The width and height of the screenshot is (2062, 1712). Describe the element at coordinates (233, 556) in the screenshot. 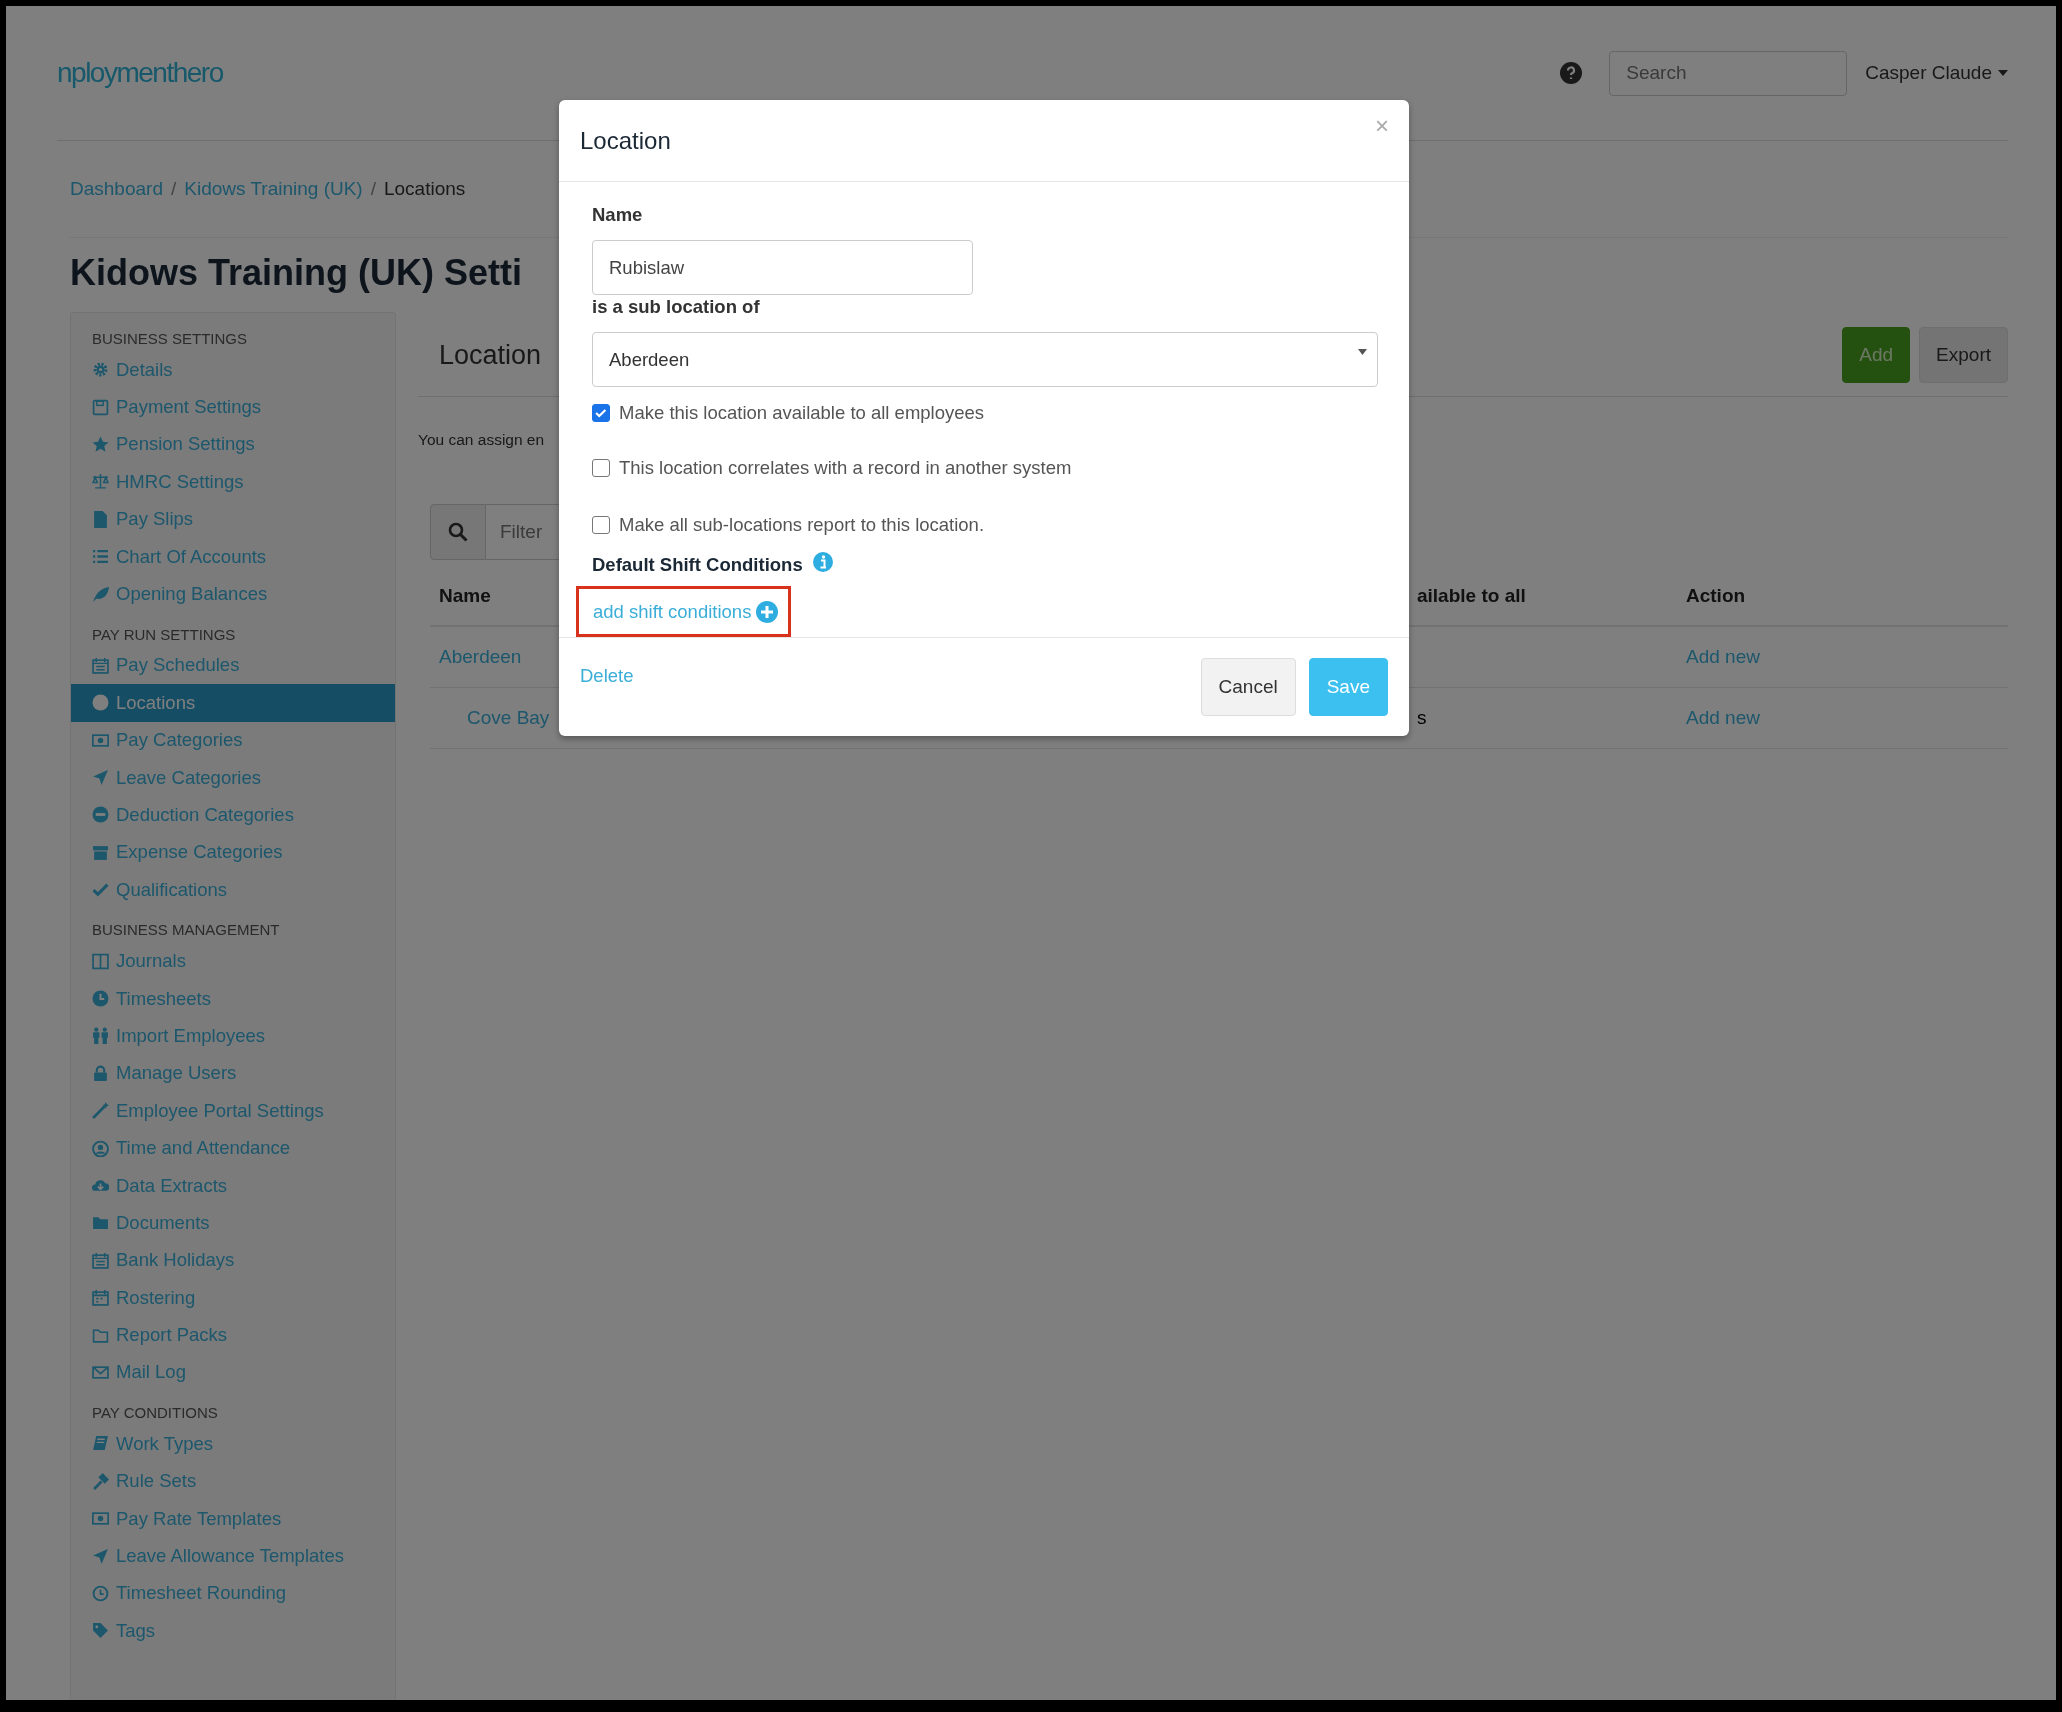

I see `sidebar-item: Chart Of Accounts` at that location.